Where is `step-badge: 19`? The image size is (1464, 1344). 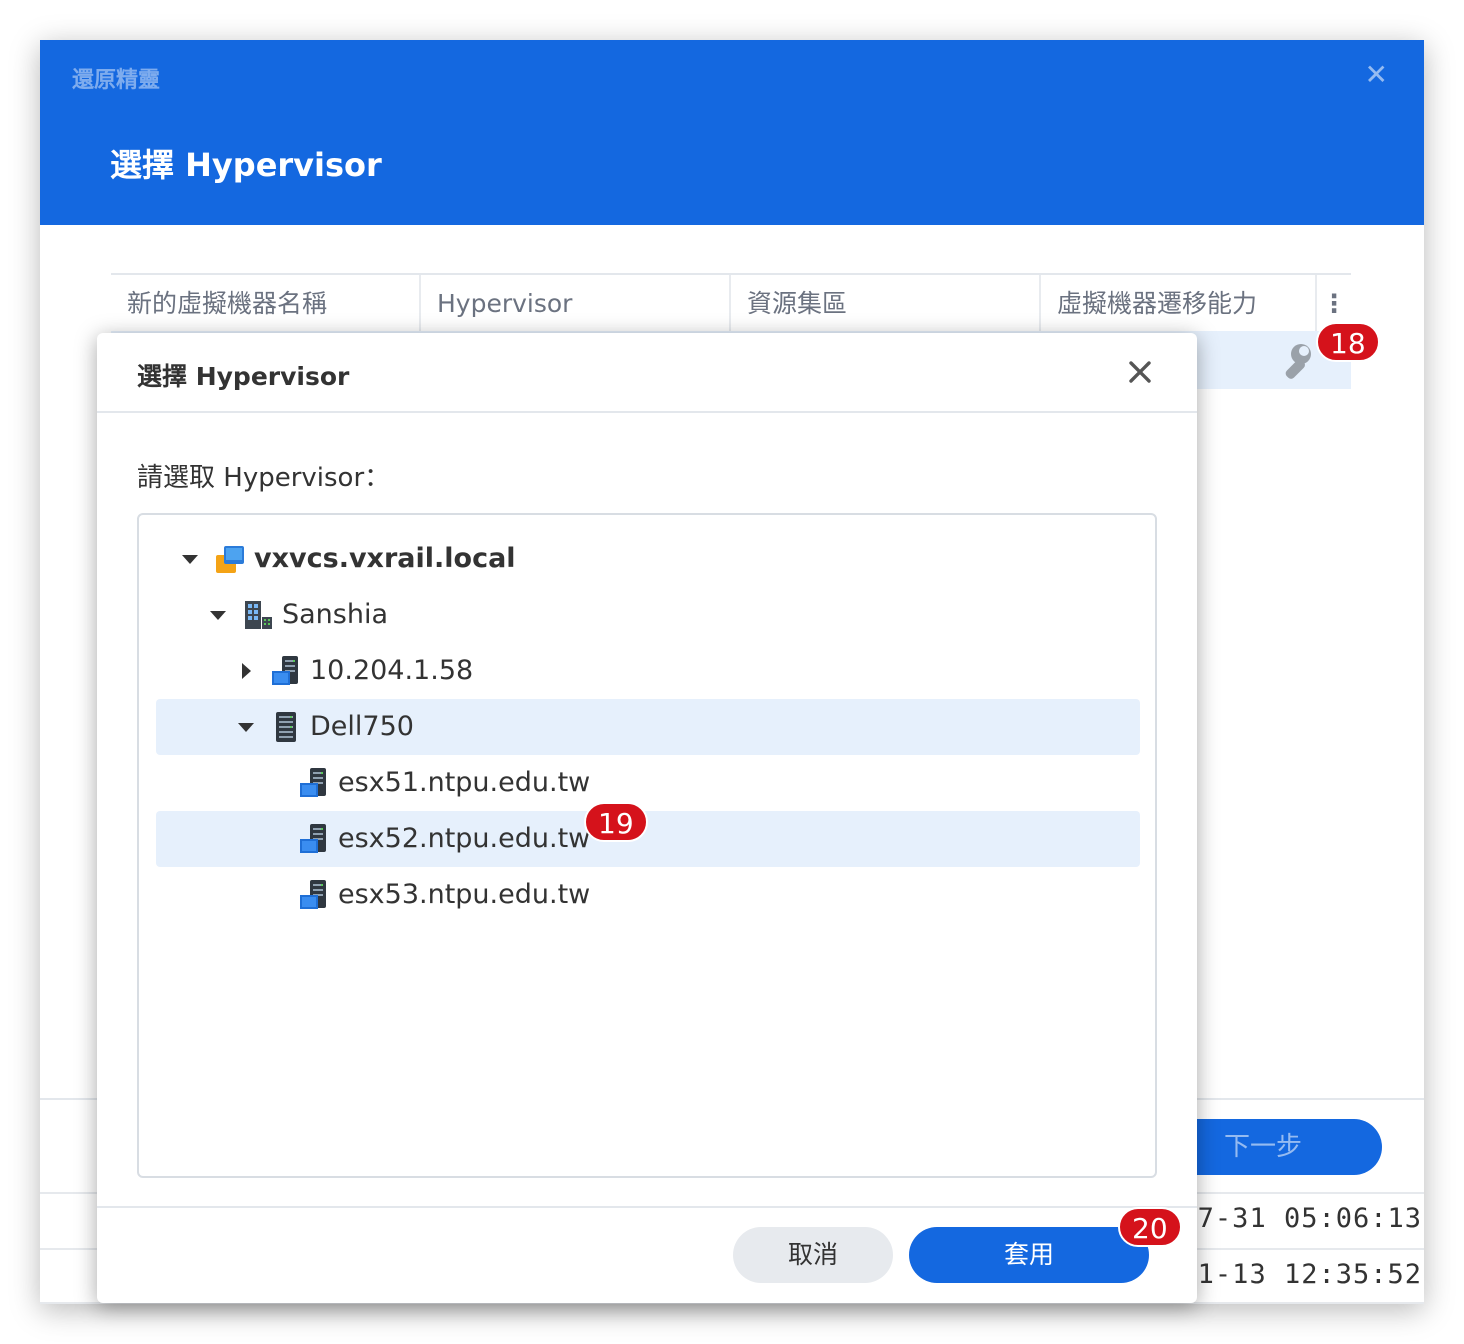
step-badge: 19 is located at coordinates (616, 822).